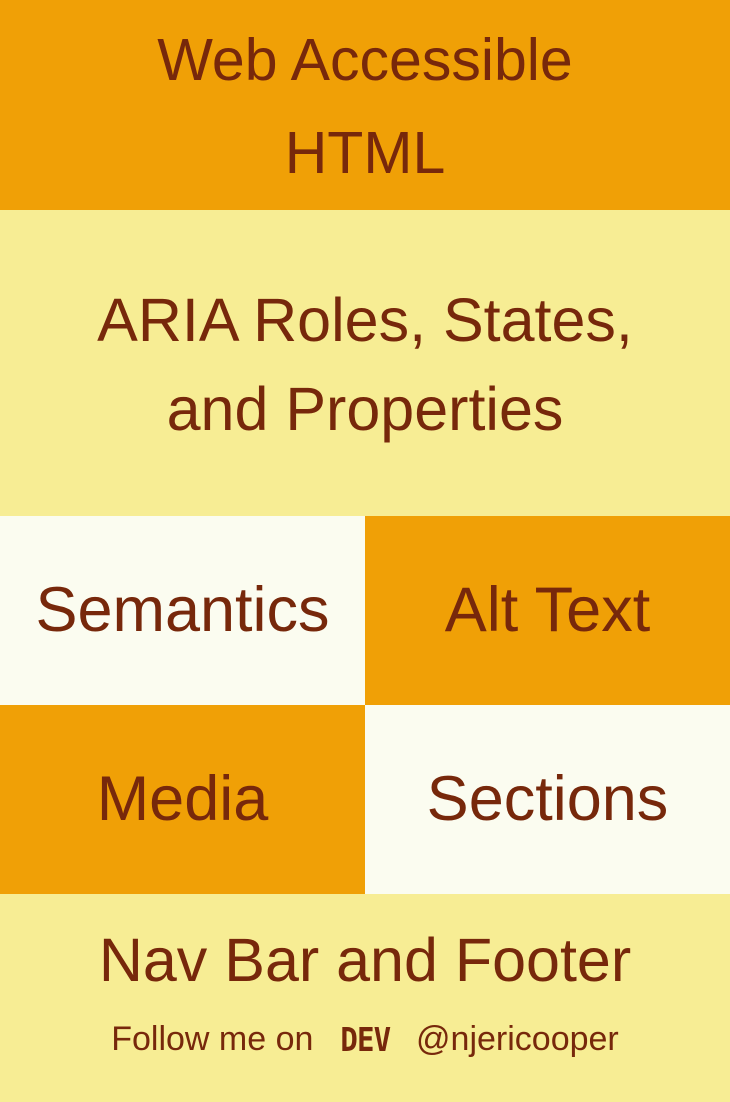  I want to click on alt-text-tile: Alt Text, so click(547, 610).